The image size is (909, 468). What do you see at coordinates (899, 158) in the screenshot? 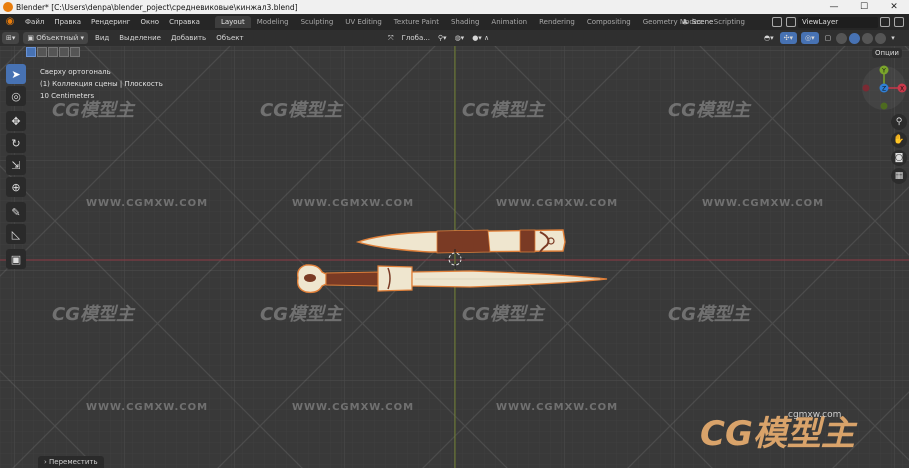
I see `camera-icon: ◙` at bounding box center [899, 158].